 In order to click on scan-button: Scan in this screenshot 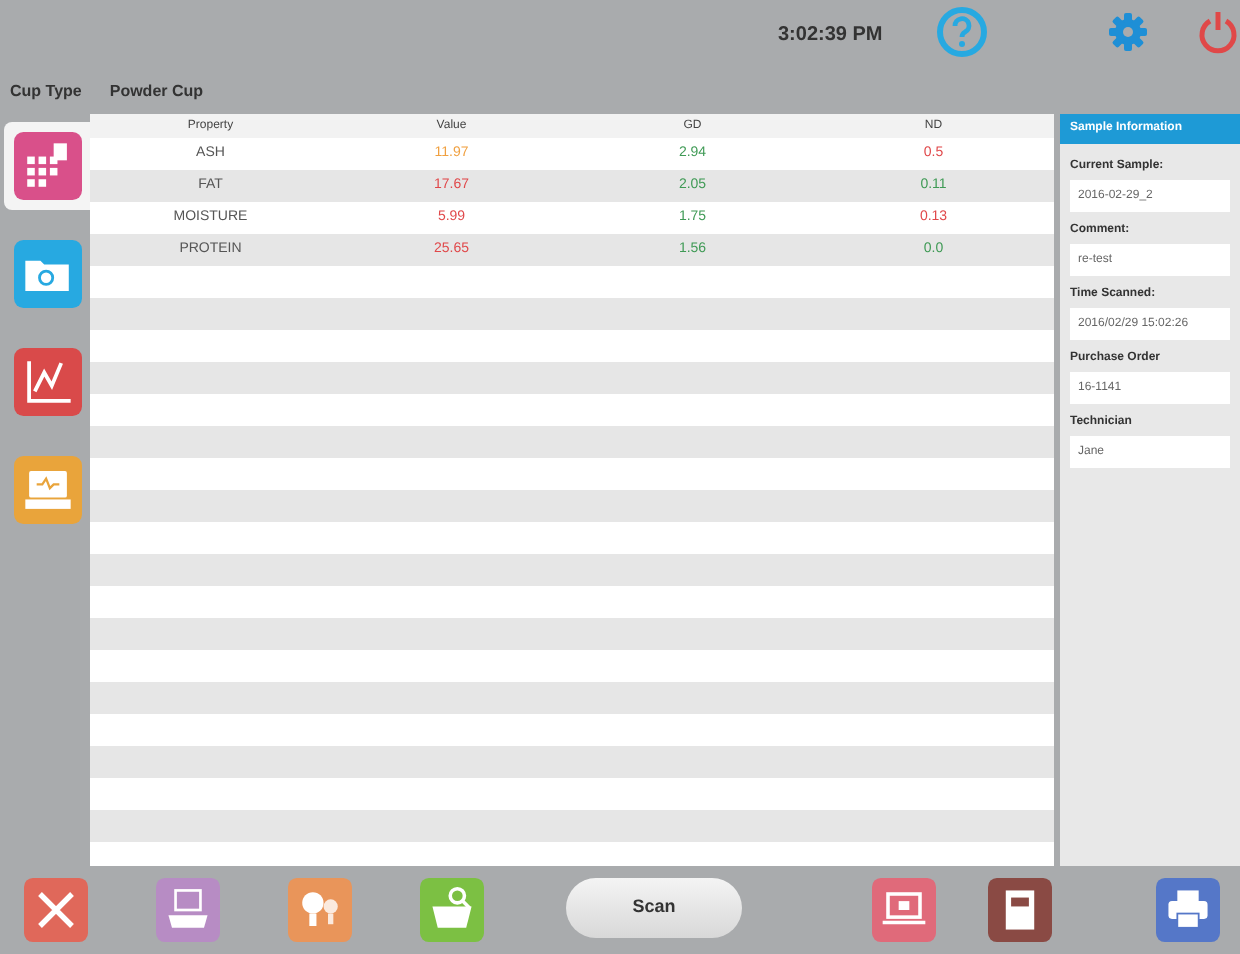, I will do `click(654, 908)`.